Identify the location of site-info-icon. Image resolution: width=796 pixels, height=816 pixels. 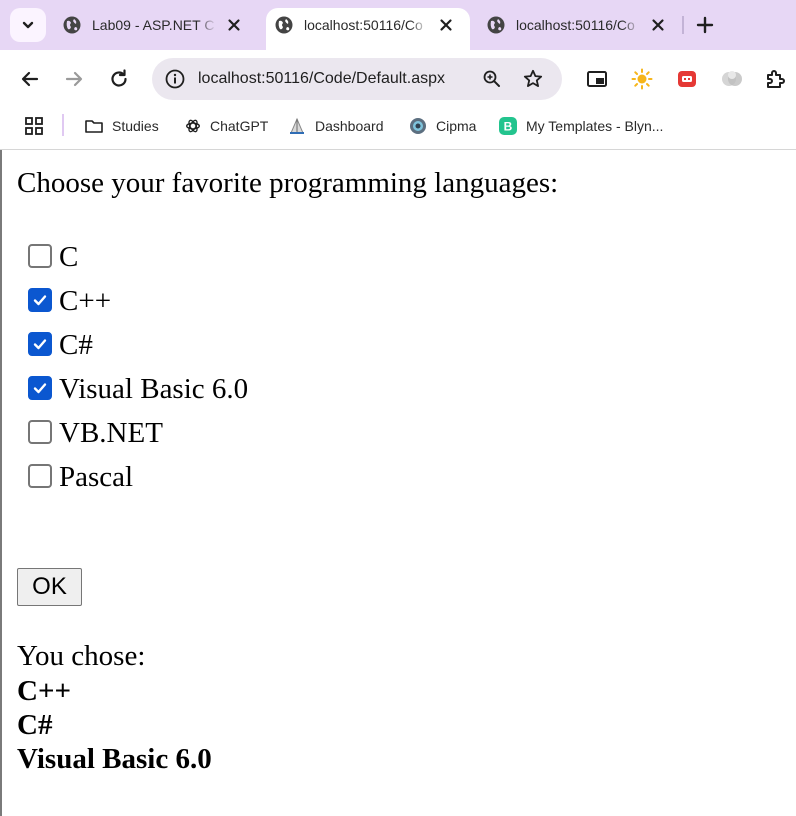
(175, 79).